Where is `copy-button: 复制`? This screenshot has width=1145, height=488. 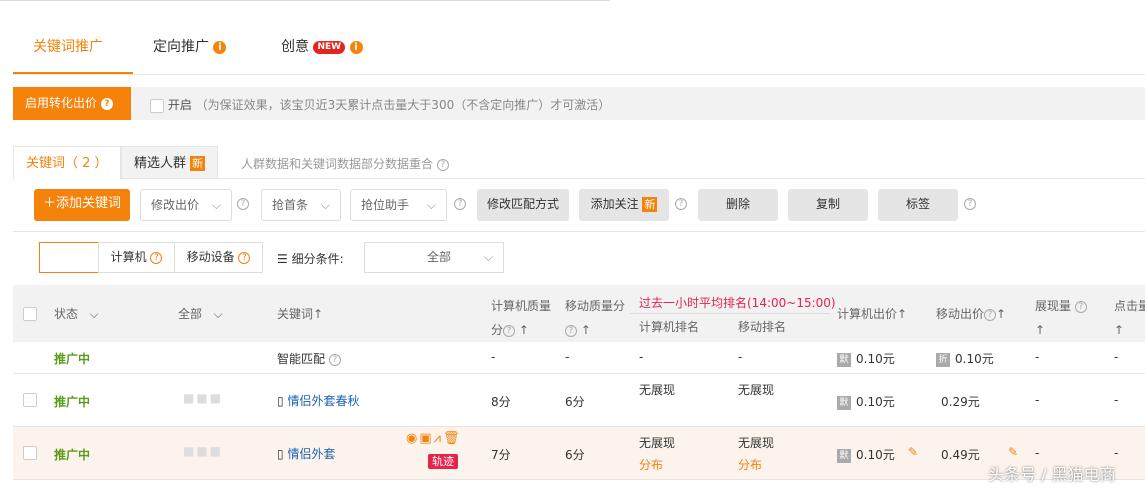
copy-button: 复制 is located at coordinates (828, 205).